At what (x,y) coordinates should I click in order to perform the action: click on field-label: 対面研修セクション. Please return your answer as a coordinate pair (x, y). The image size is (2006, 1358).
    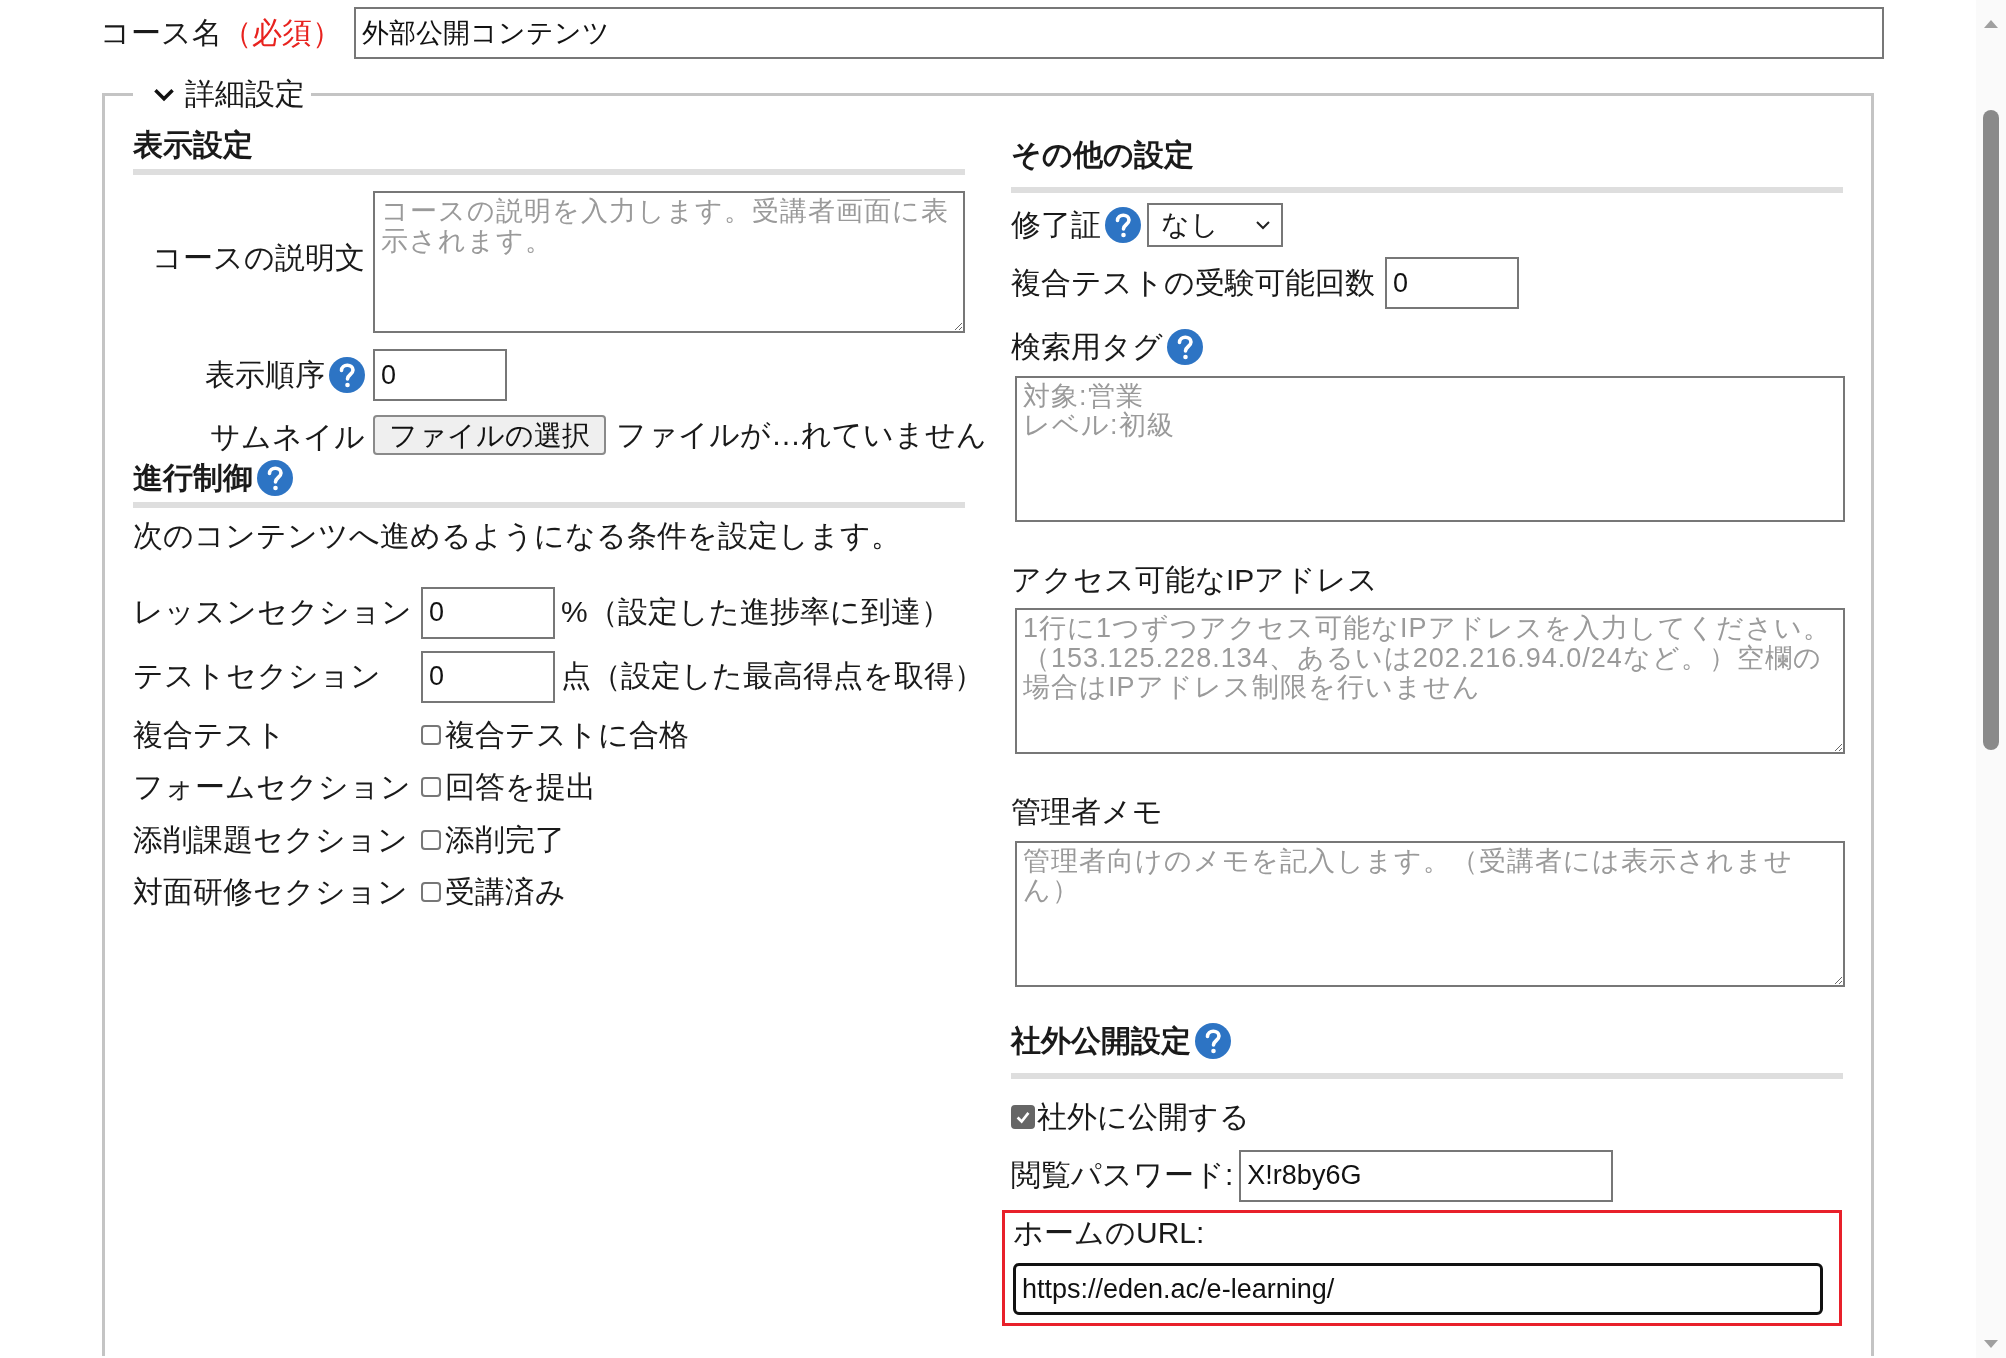
    Looking at the image, I should click on (270, 892).